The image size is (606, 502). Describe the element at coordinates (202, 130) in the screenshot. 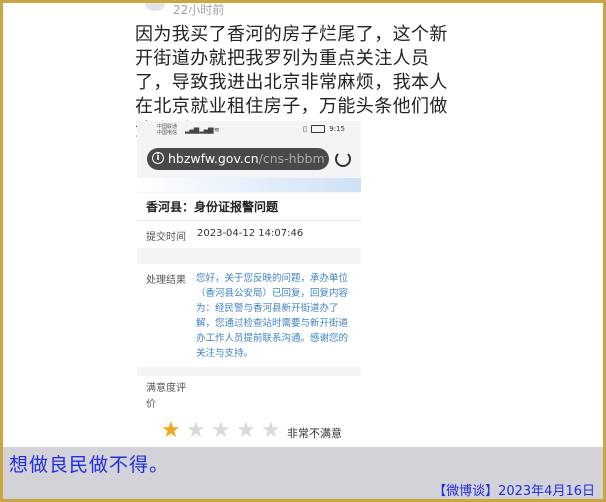

I see `signal-icon: ▂▄▆ ▂▄▆ ≋` at that location.